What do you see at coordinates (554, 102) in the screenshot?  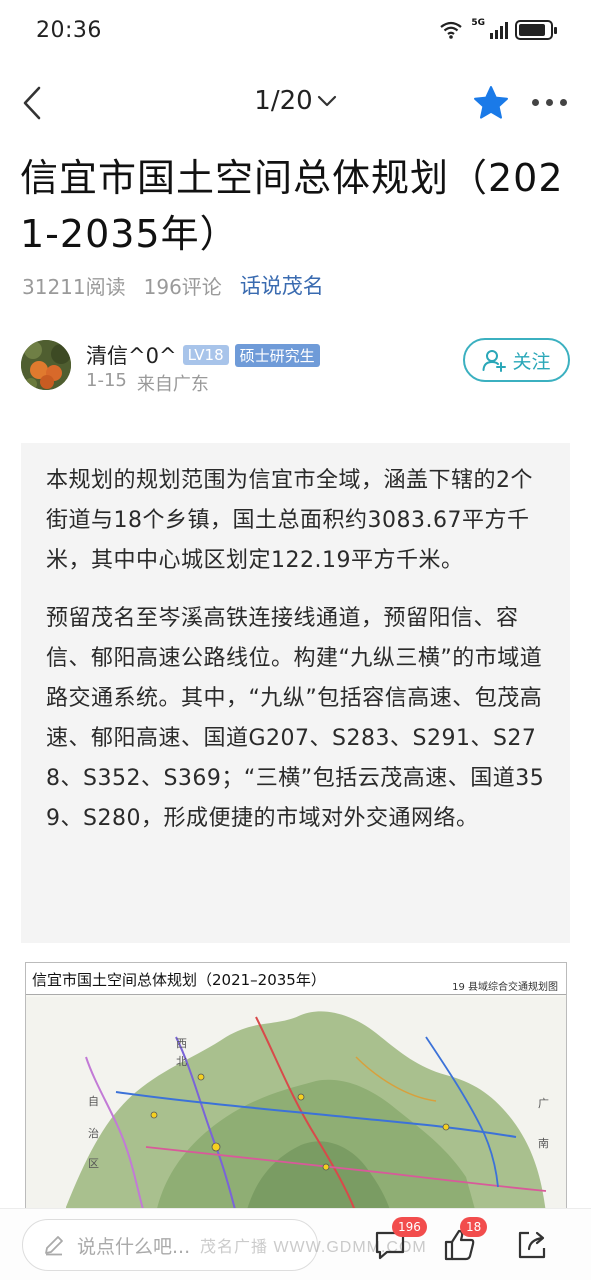 I see `more-options-button` at bounding box center [554, 102].